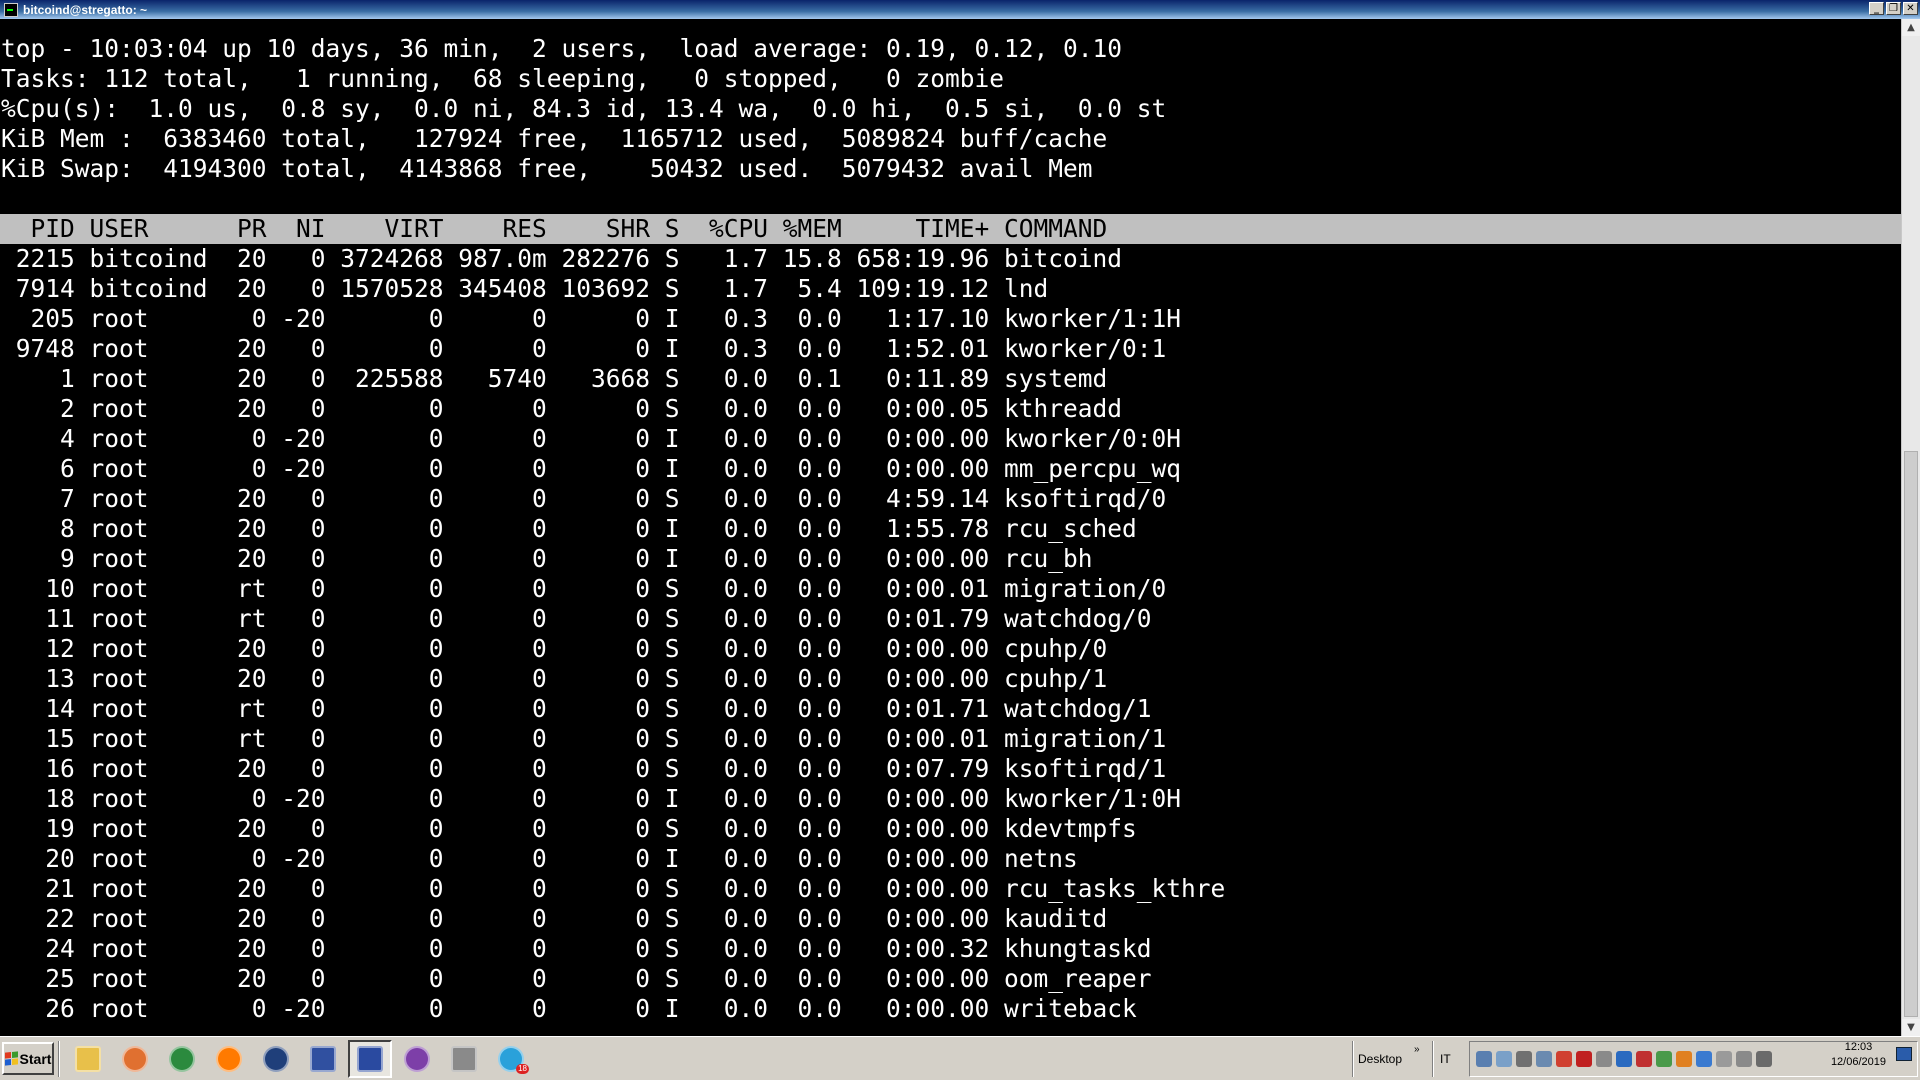 The image size is (1920, 1080). What do you see at coordinates (1380, 1059) in the screenshot?
I see `desktop-label: Desktop` at bounding box center [1380, 1059].